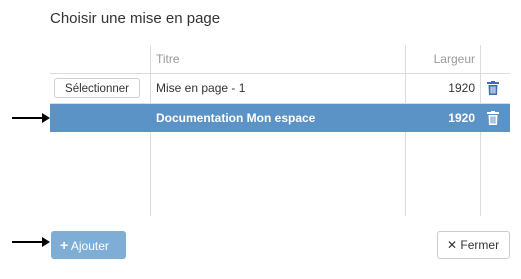 Image resolution: width=521 pixels, height=279 pixels. I want to click on add-button-label: Ajouter, so click(89, 246).